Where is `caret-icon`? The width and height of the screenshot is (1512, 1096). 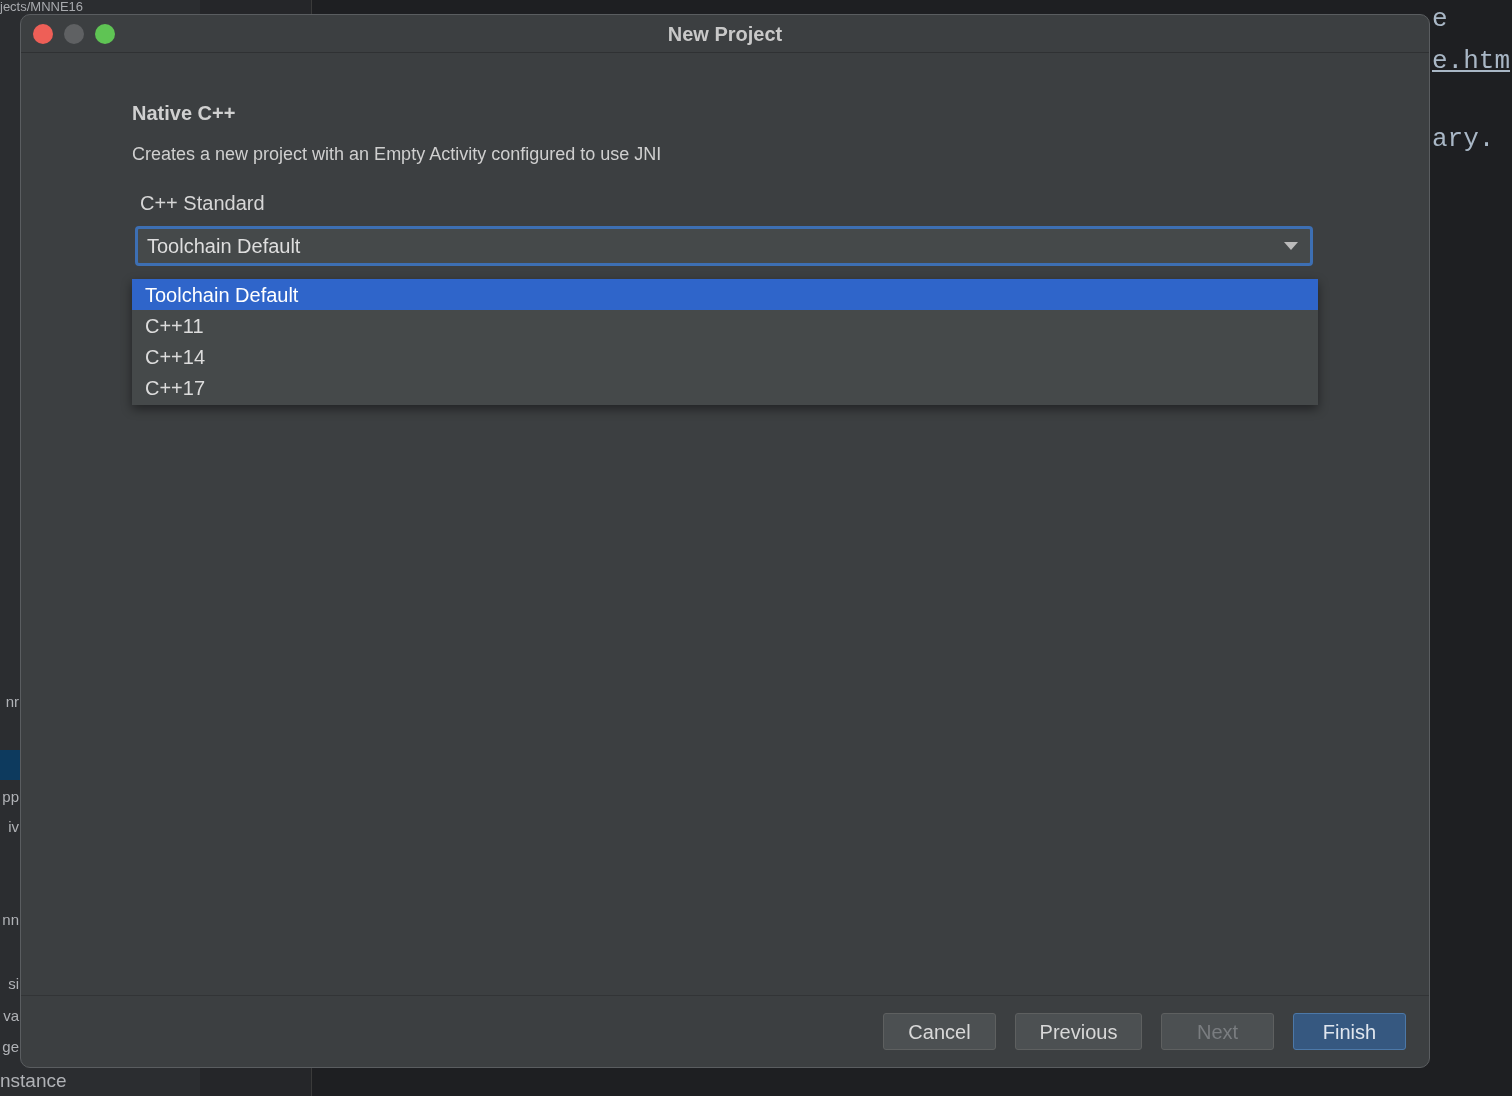 caret-icon is located at coordinates (1291, 246).